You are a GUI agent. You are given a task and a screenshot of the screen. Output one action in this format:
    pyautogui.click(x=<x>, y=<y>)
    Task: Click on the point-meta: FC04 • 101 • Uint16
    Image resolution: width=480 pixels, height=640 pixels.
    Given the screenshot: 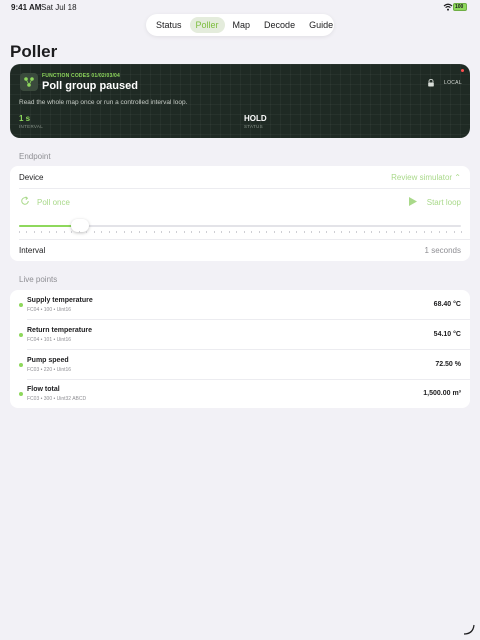 What is the action you would take?
    pyautogui.click(x=49, y=340)
    